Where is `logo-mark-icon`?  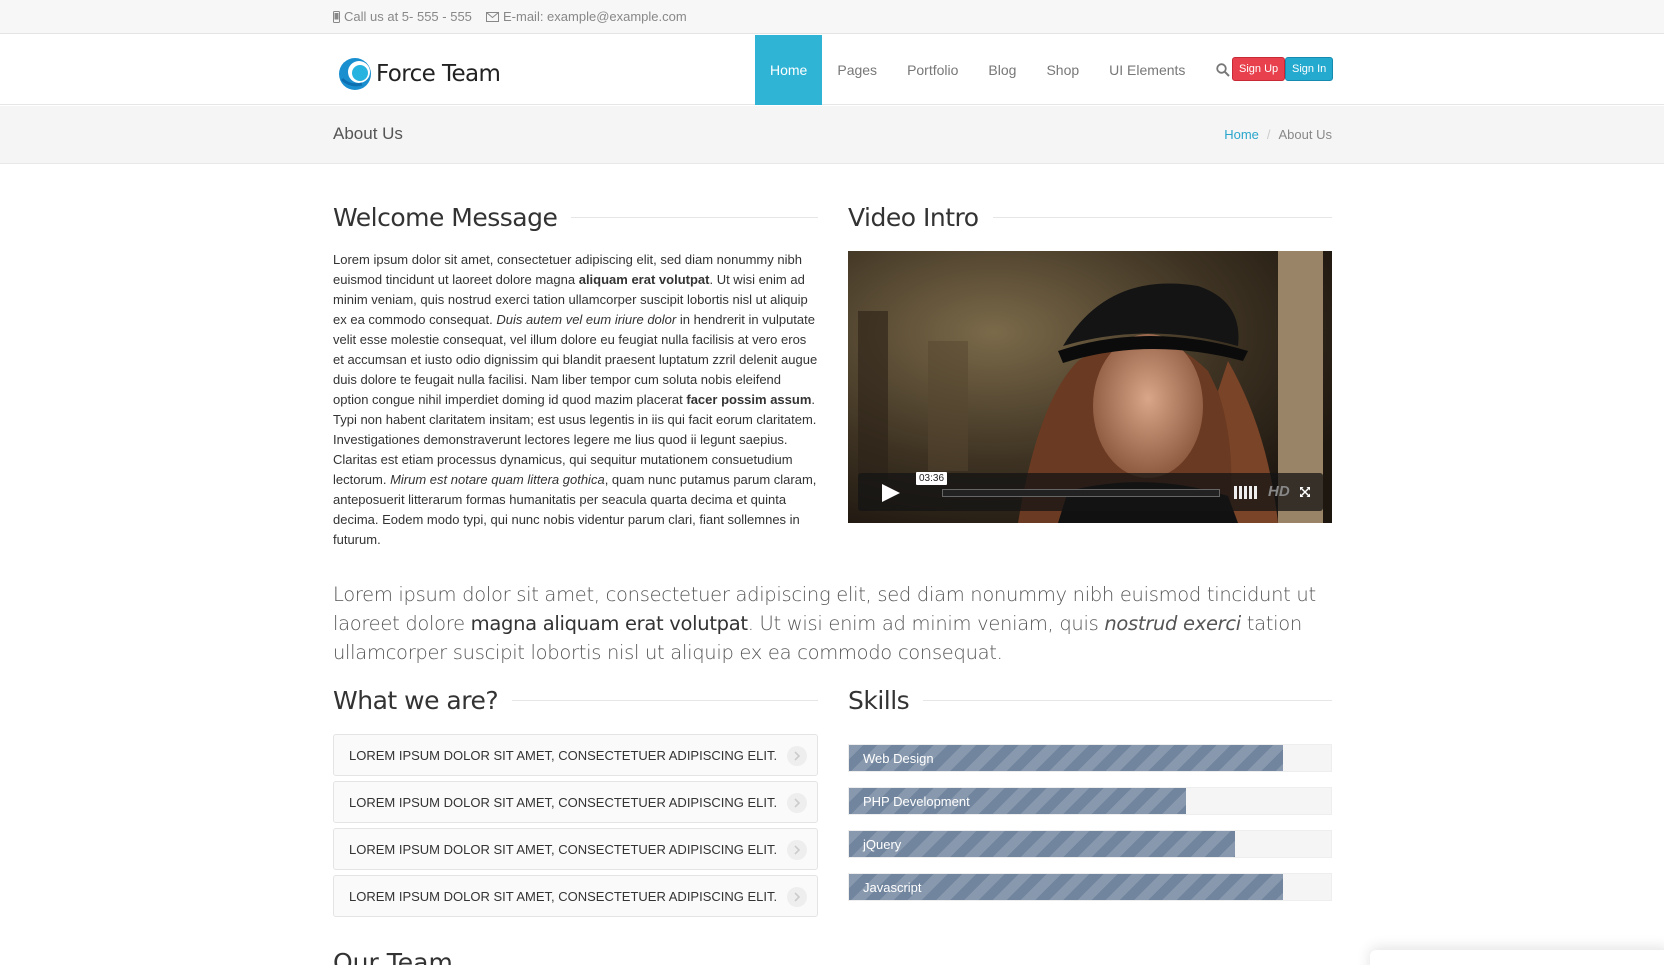 logo-mark-icon is located at coordinates (355, 74).